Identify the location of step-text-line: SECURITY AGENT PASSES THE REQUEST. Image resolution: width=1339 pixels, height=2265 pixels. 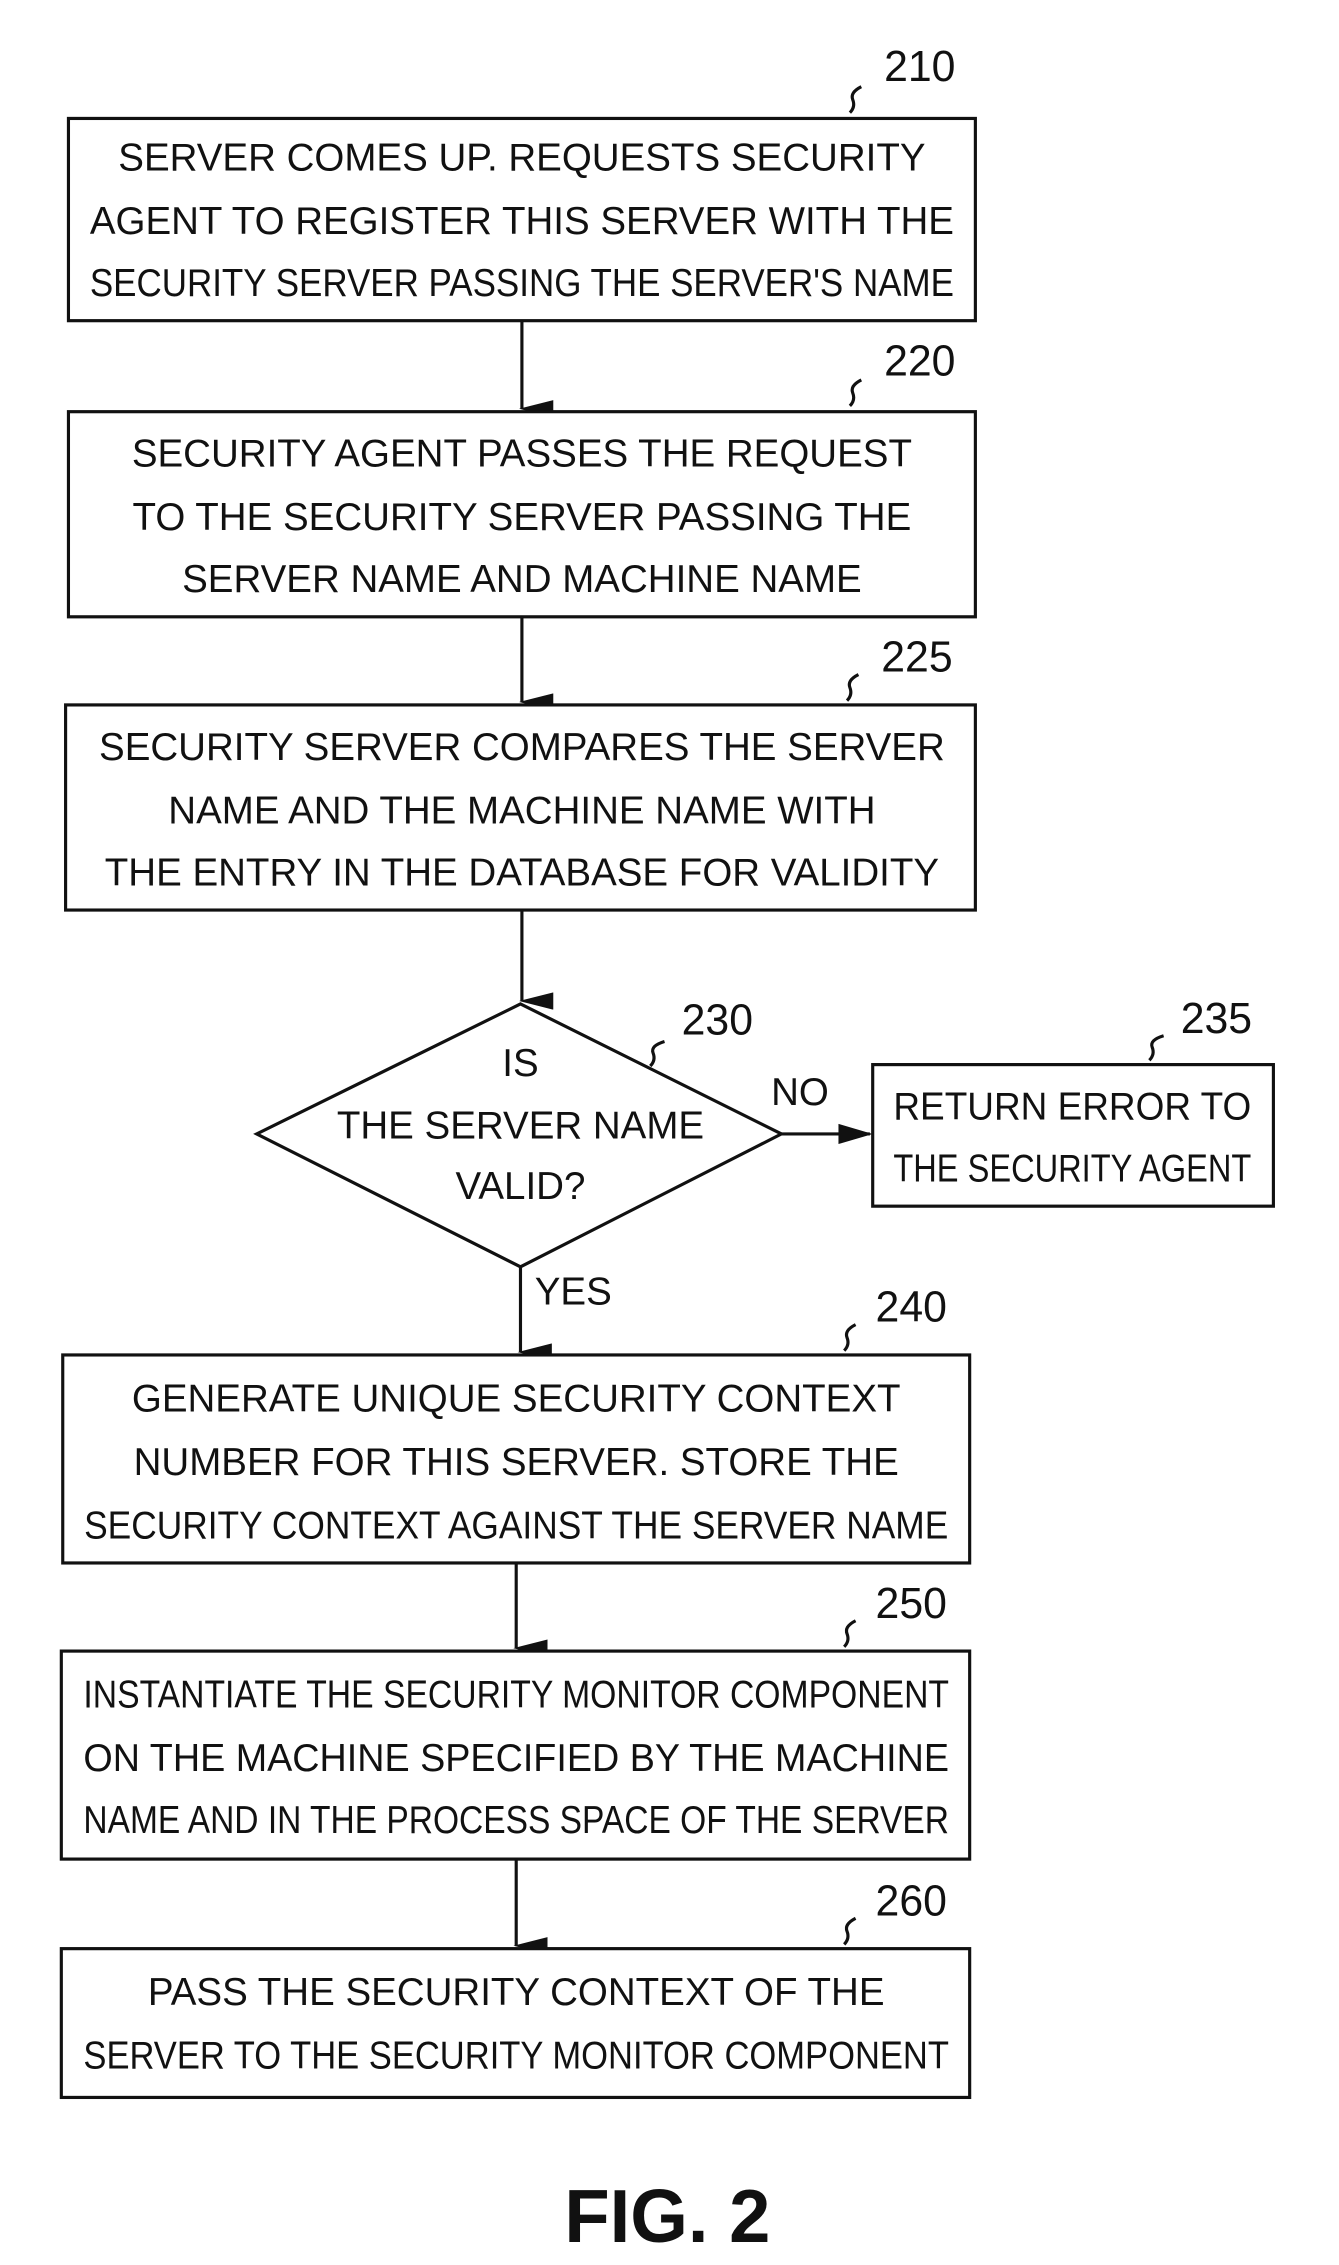
(522, 453).